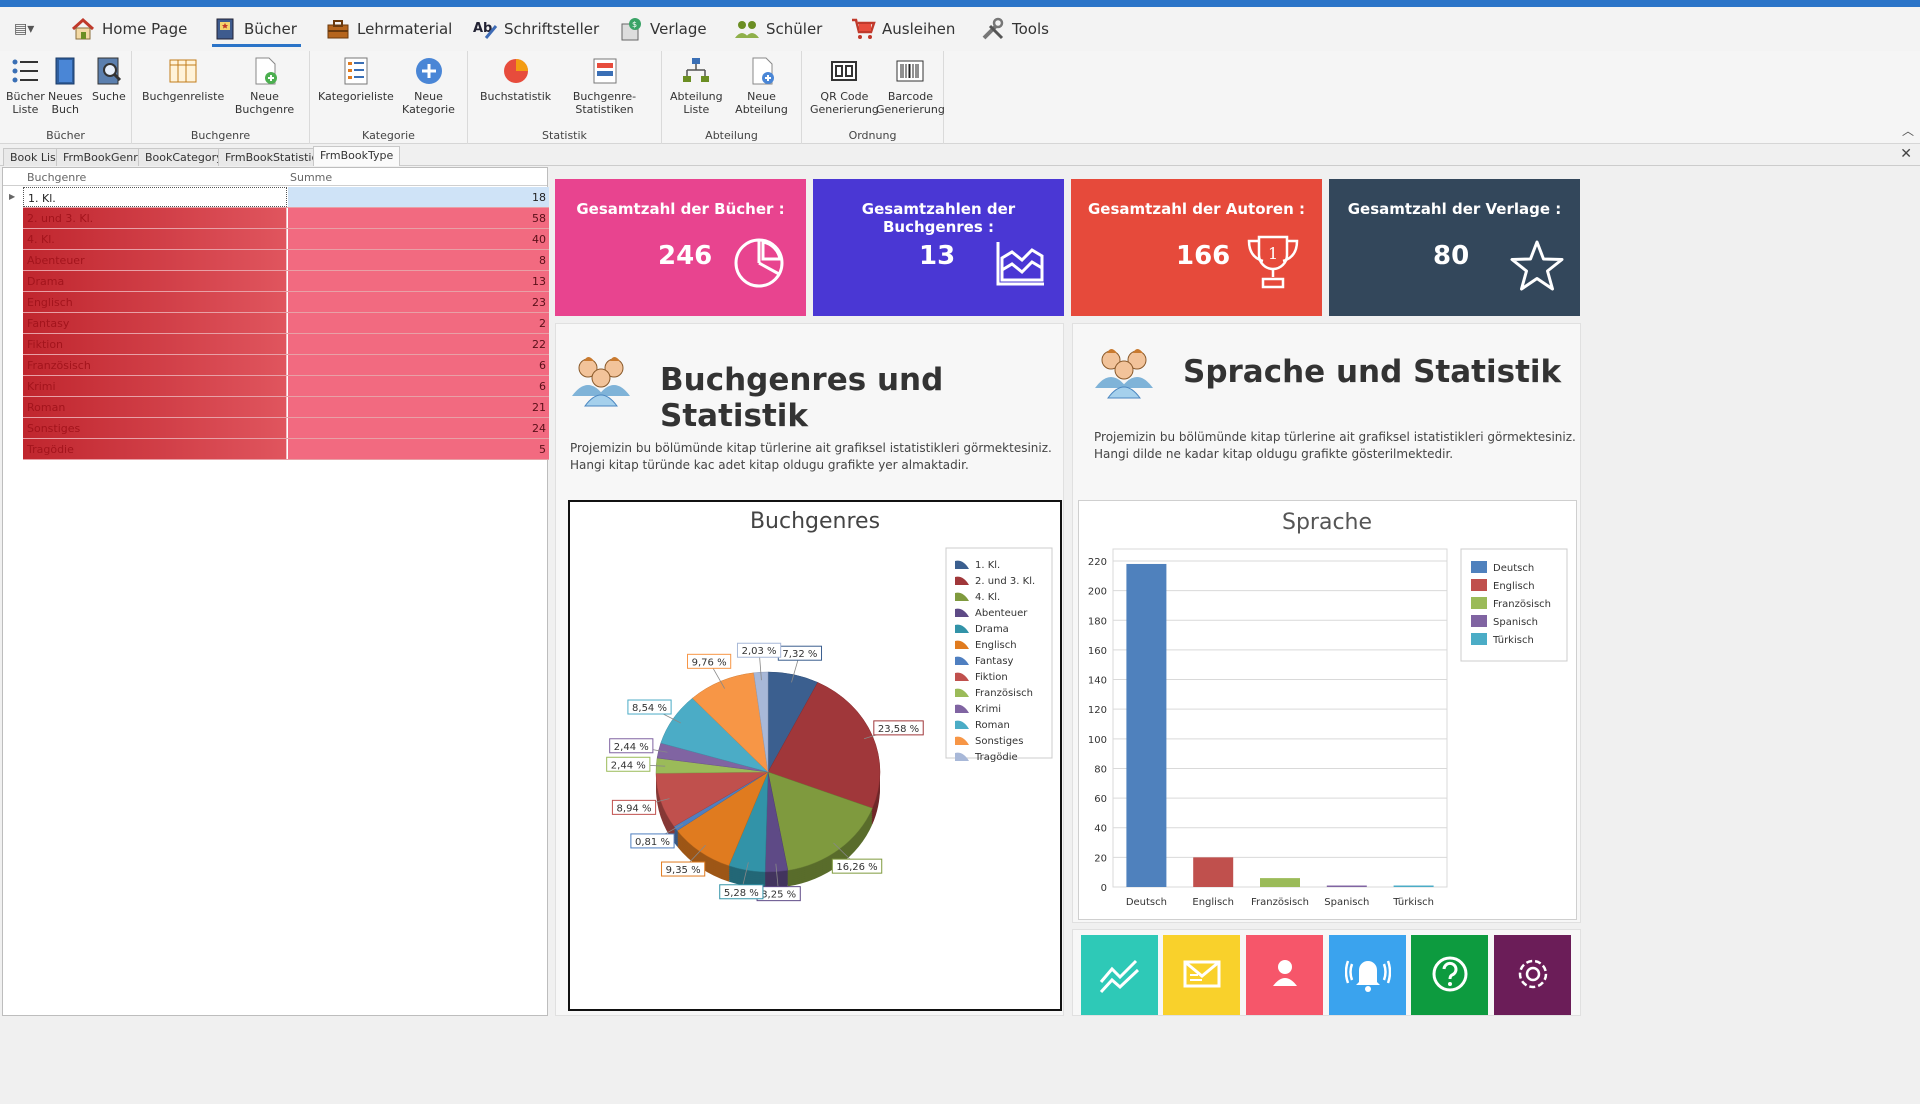 This screenshot has height=1104, width=1920. I want to click on cell-buchgenre: 2. und 3. Kl., so click(155, 218).